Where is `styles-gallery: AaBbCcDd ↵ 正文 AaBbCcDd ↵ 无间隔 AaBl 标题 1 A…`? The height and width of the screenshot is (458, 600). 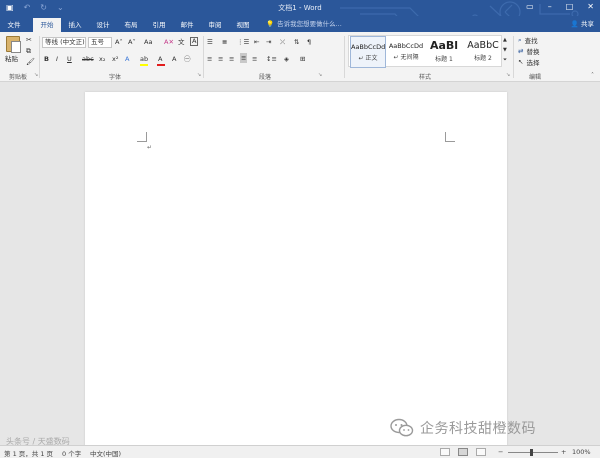 styles-gallery: AaBbCcDd ↵ 正文 AaBbCcDd ↵ 无间隔 AaBl 标题 1 A… is located at coordinates (425, 51).